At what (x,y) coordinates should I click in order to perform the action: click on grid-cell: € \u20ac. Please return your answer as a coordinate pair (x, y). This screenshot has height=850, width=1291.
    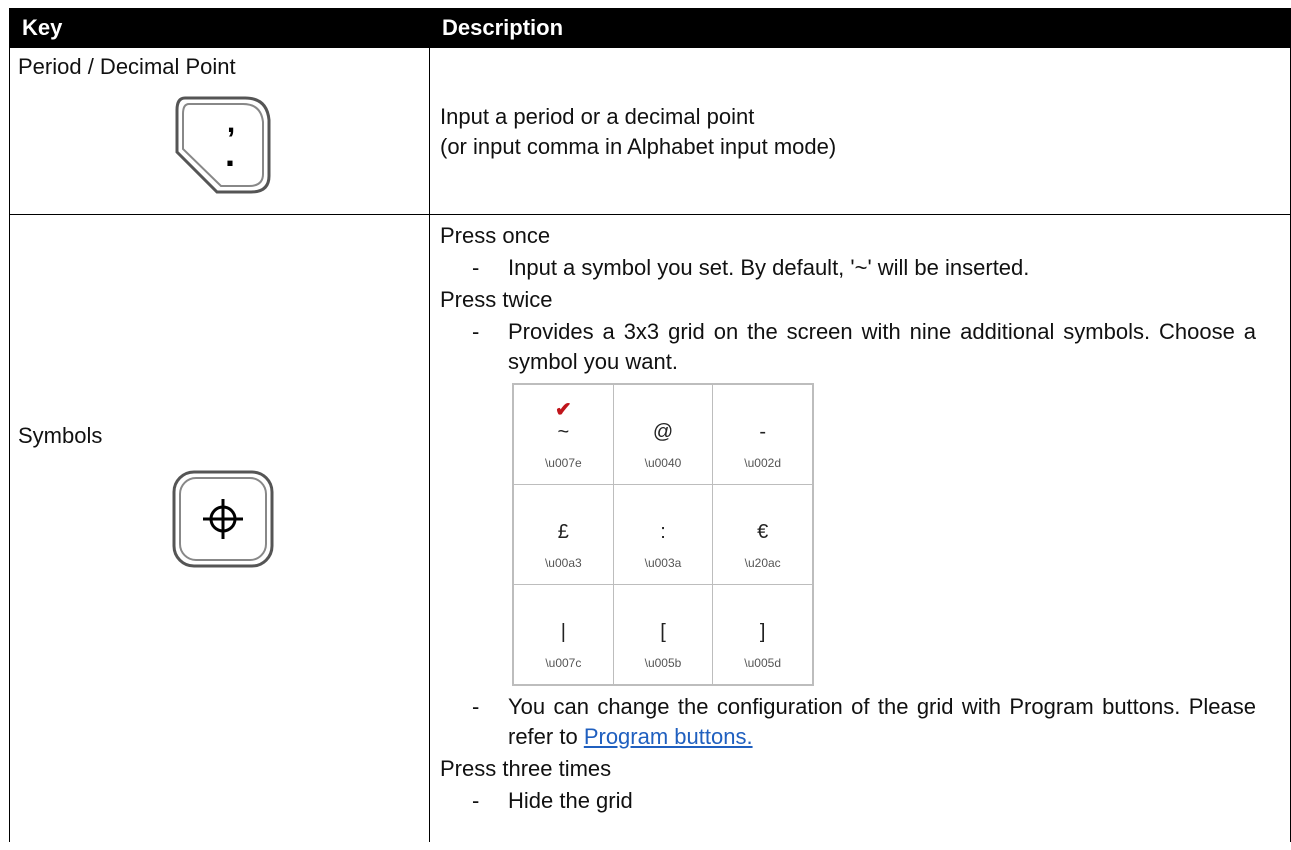
    Looking at the image, I should click on (763, 534).